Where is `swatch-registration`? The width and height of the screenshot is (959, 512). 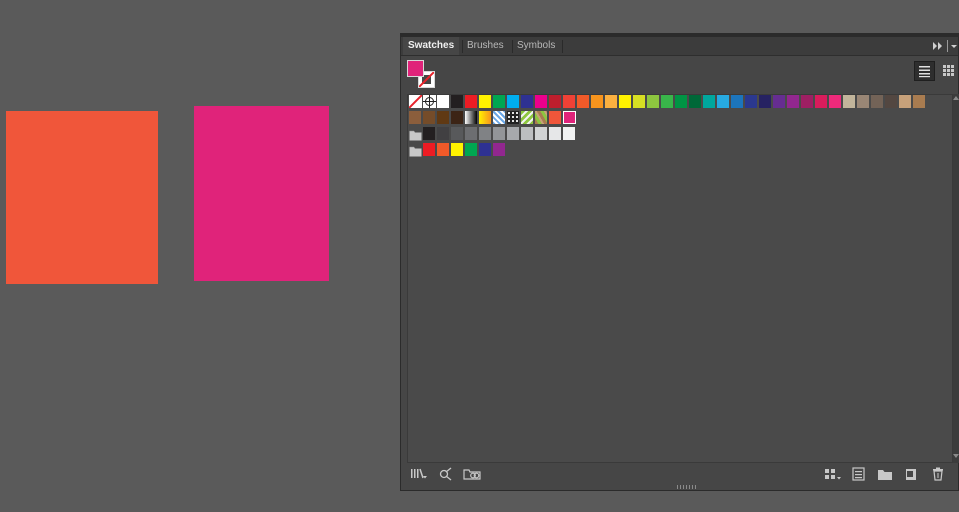 swatch-registration is located at coordinates (429, 101).